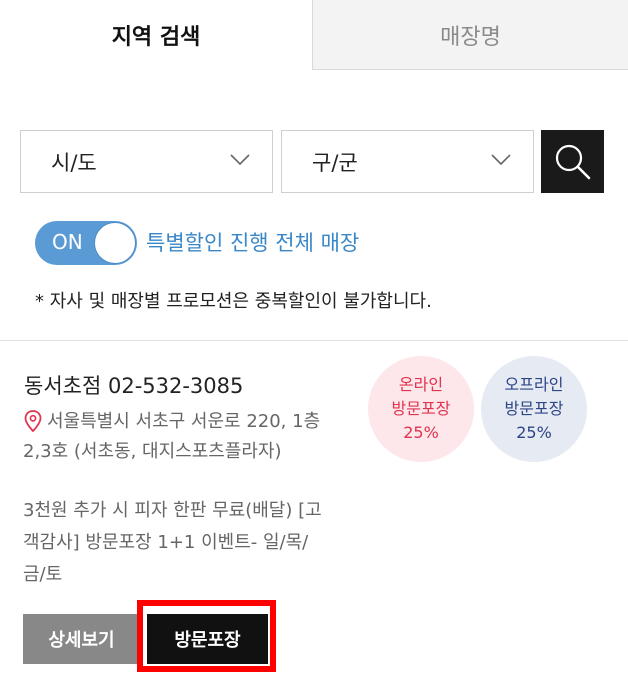  Describe the element at coordinates (335, 162) in the screenshot. I see `district-select-value: 구/군` at that location.